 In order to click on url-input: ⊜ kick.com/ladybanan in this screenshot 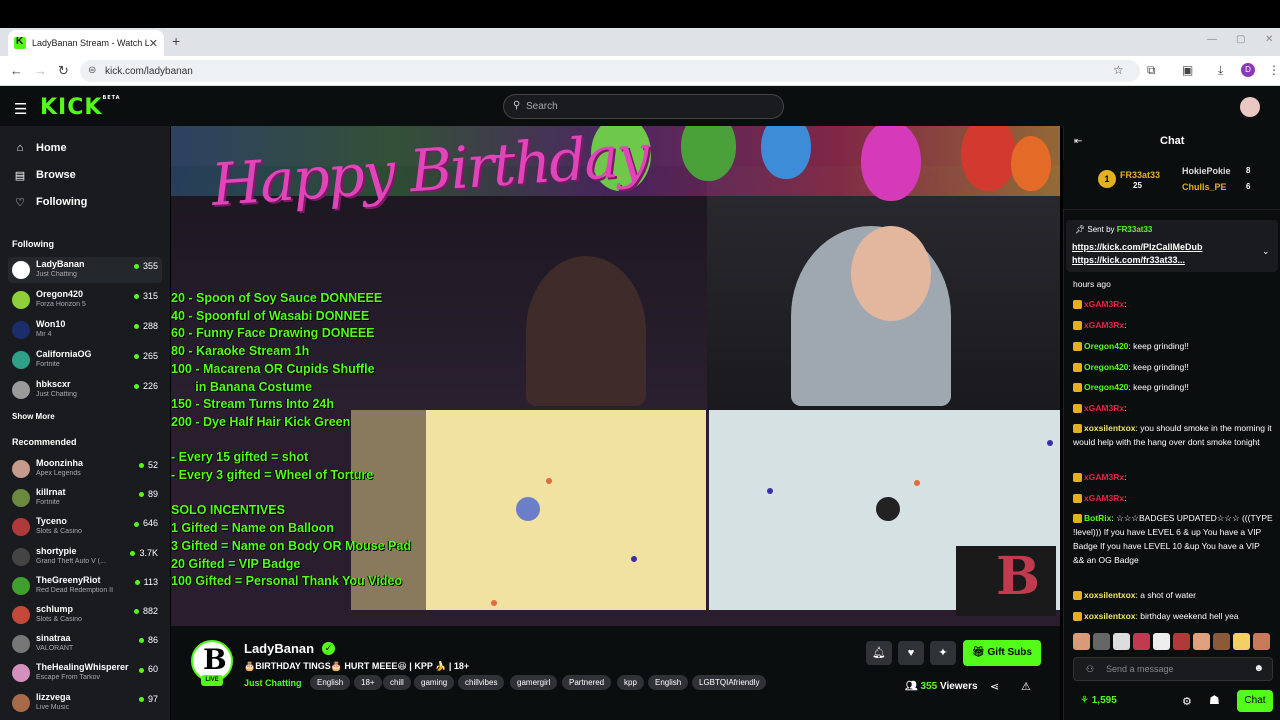, I will do `click(610, 71)`.